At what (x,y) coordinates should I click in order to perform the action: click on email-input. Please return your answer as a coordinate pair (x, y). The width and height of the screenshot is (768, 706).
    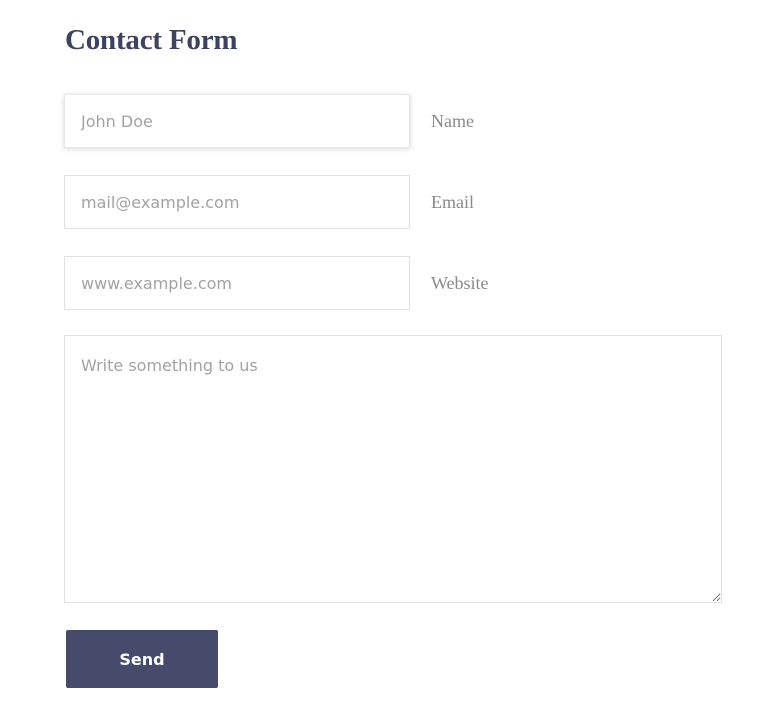
    Looking at the image, I should click on (237, 202).